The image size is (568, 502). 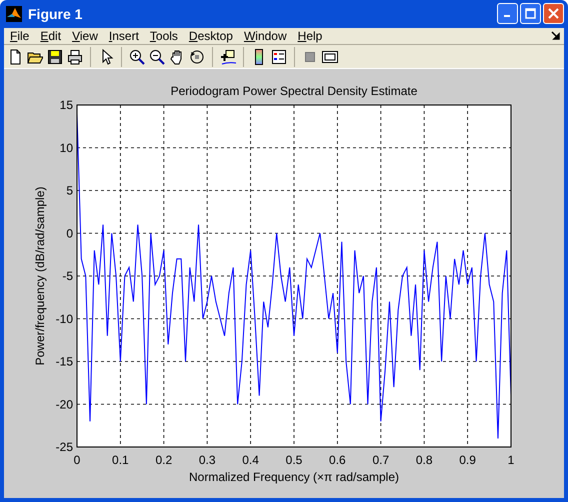 What do you see at coordinates (212, 35) in the screenshot?
I see `menu-item: Desktop` at bounding box center [212, 35].